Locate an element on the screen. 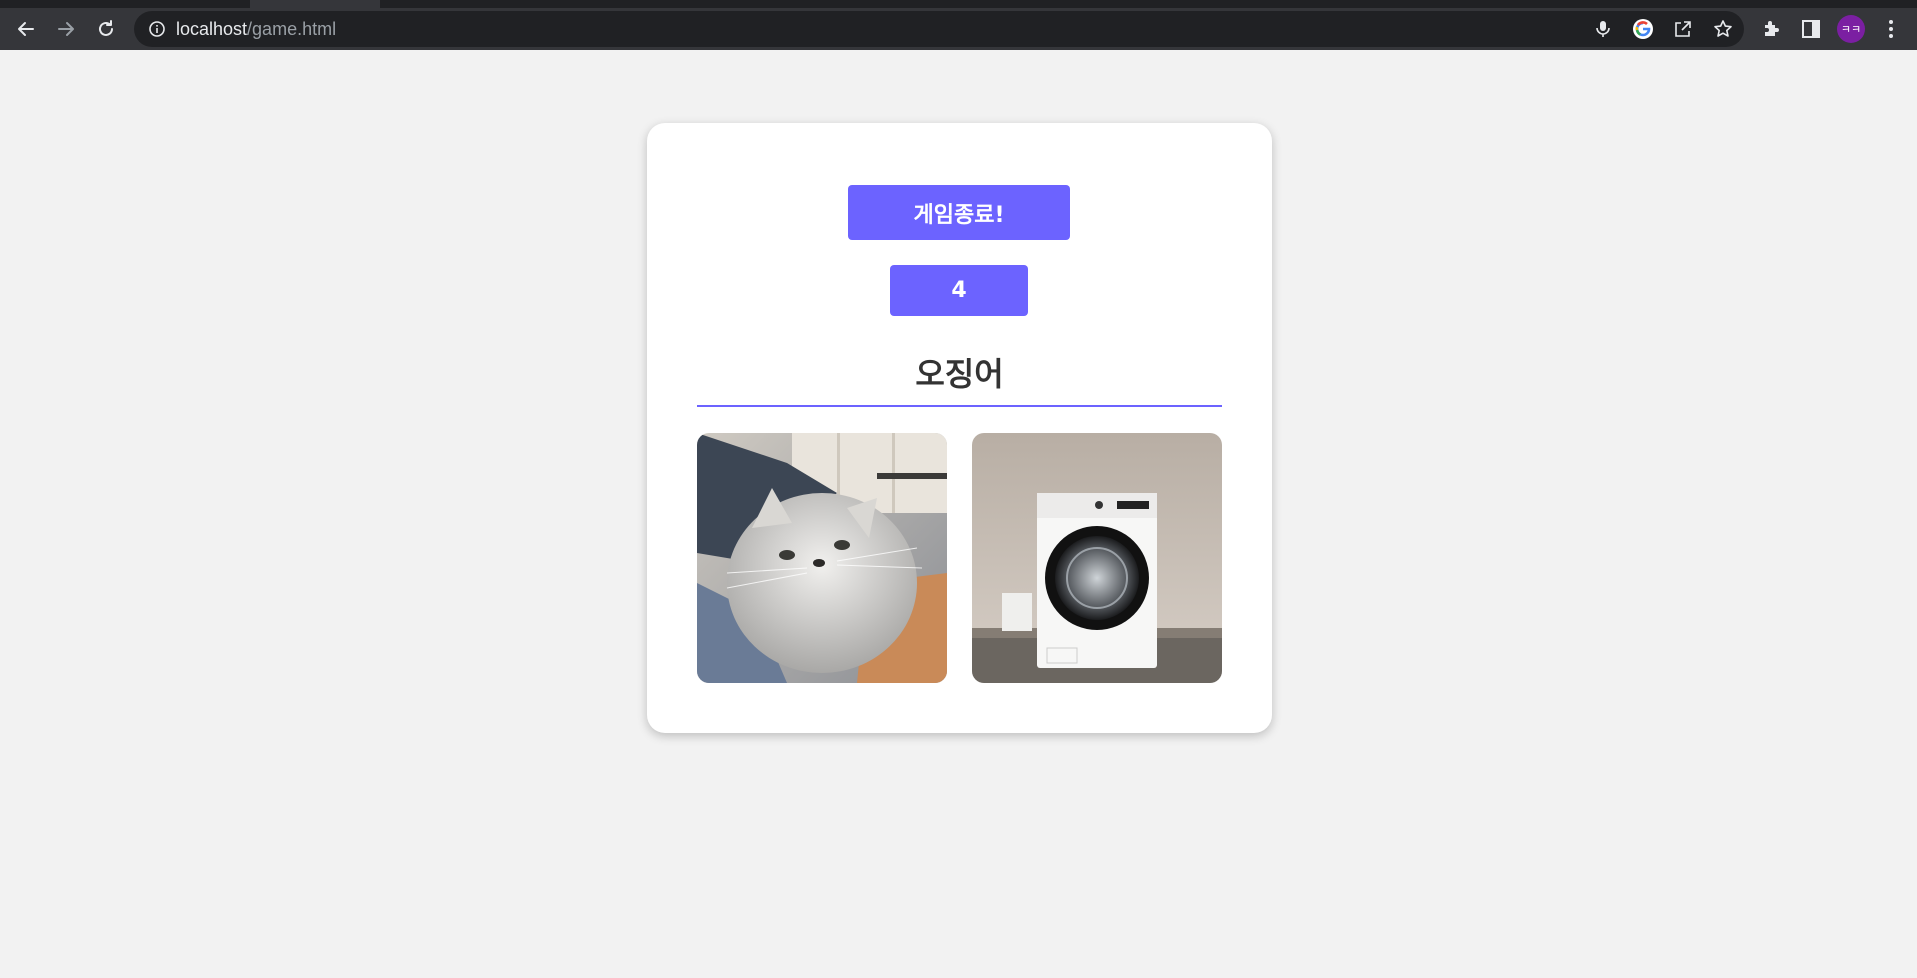 The width and height of the screenshot is (1917, 978). washing-machine-image is located at coordinates (1097, 558).